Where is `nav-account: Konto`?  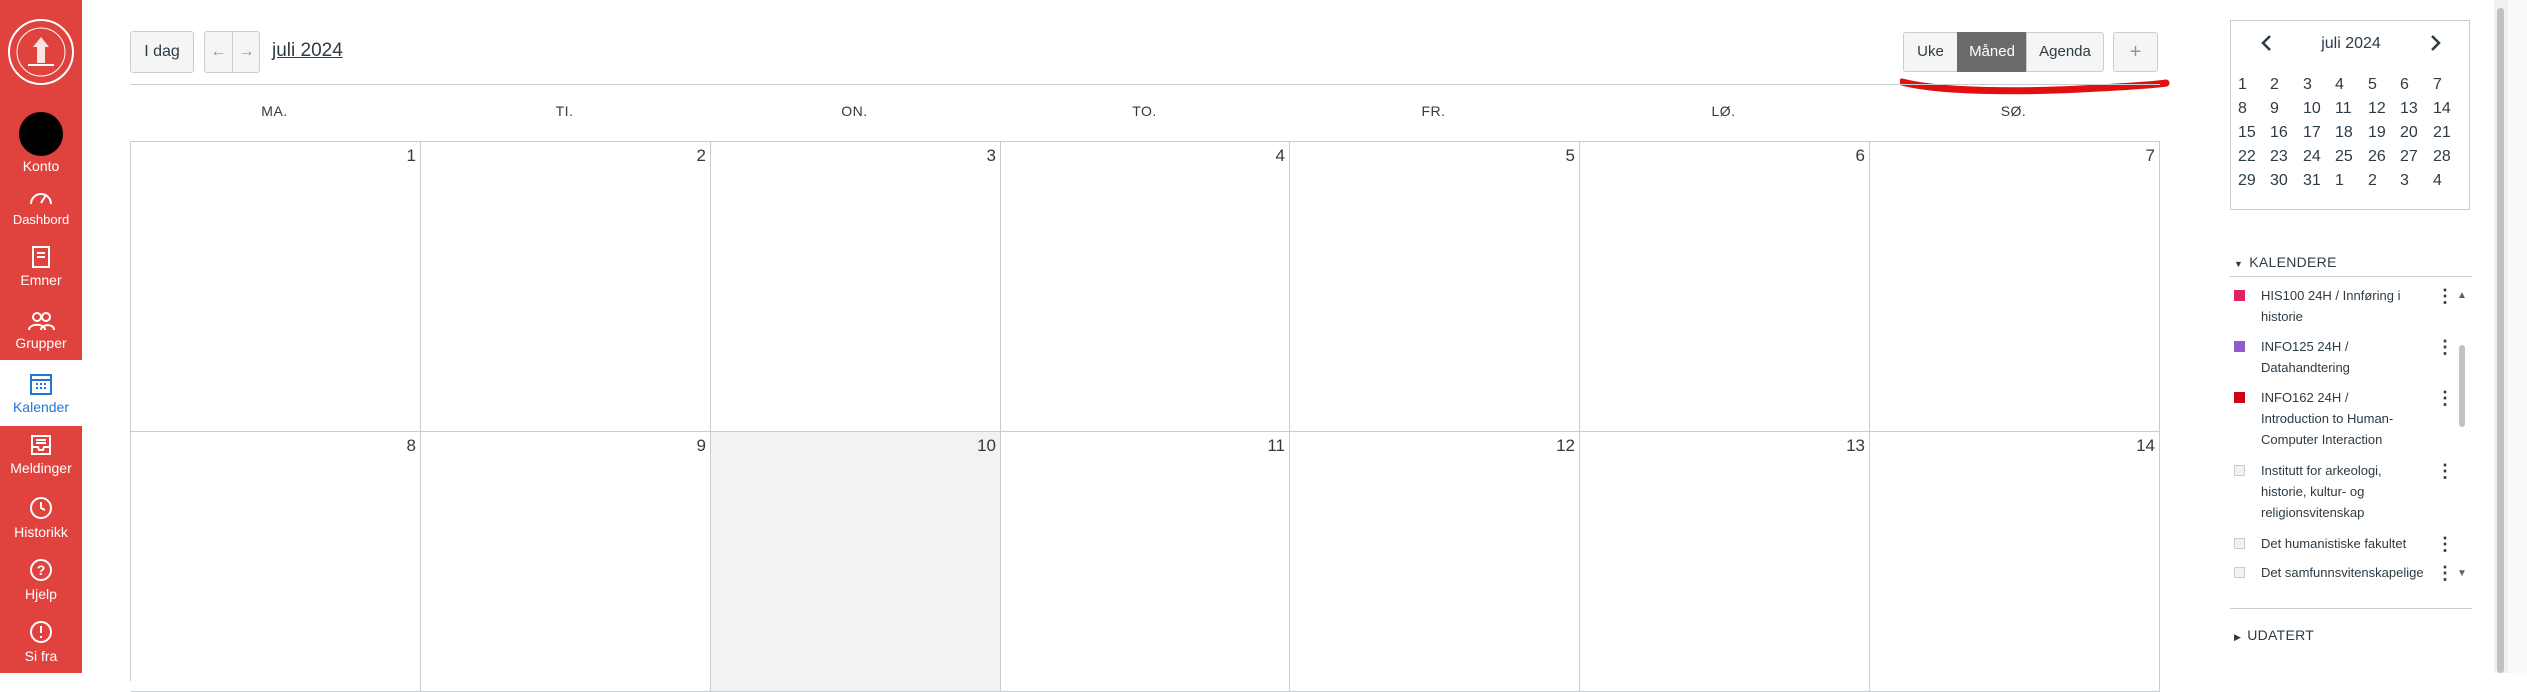 nav-account: Konto is located at coordinates (41, 143).